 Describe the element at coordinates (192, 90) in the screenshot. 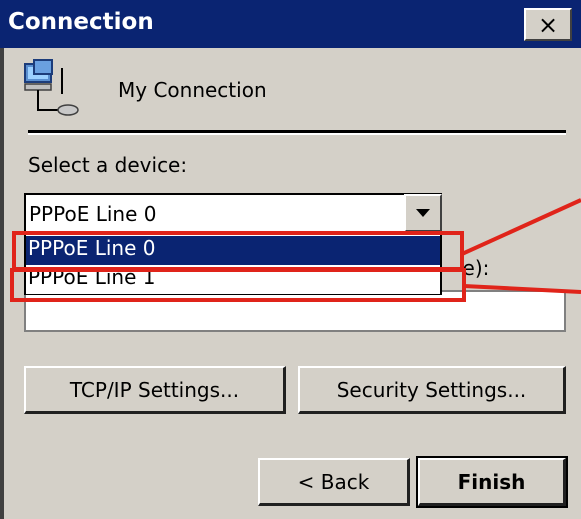

I see `connection-name: My Connection` at that location.